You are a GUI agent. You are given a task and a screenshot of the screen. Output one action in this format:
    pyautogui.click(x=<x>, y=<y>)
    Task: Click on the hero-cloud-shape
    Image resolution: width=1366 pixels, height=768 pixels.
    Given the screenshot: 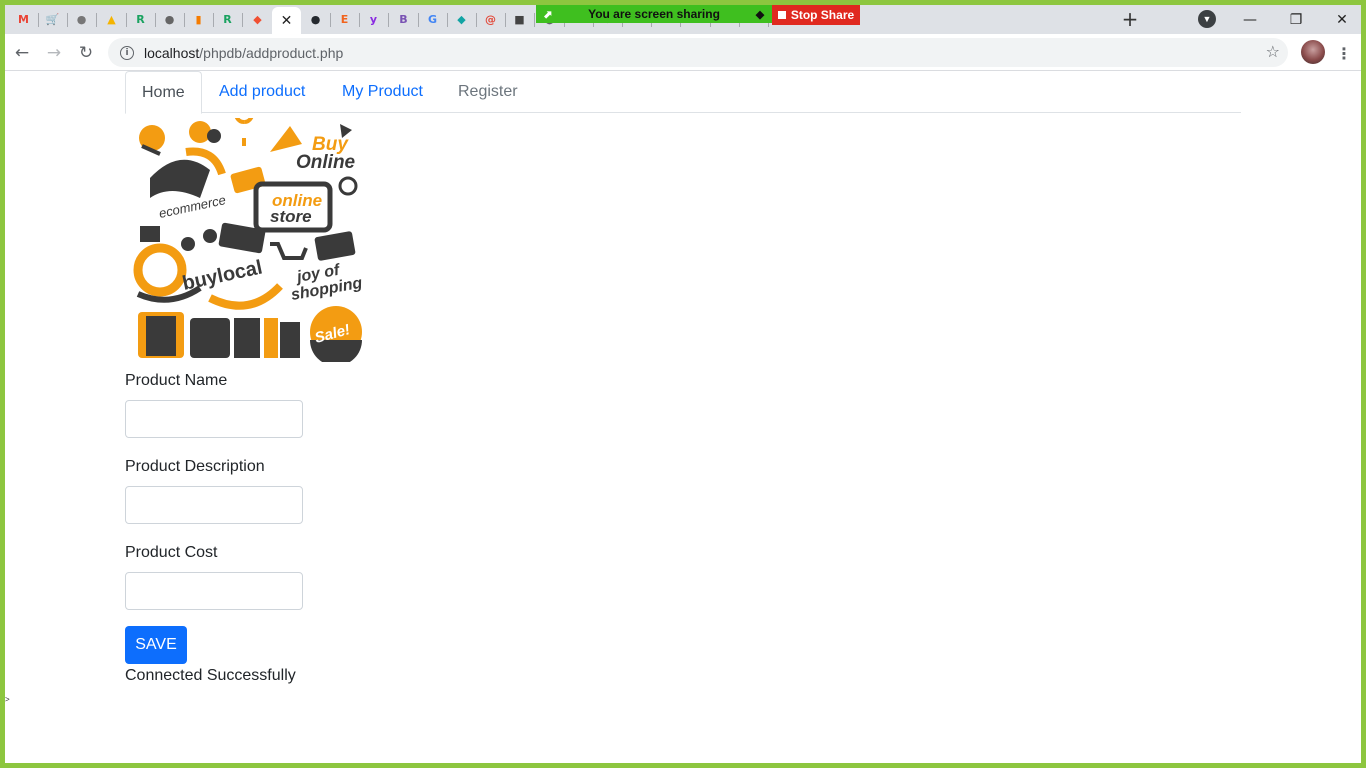 What is the action you would take?
    pyautogui.click(x=200, y=132)
    